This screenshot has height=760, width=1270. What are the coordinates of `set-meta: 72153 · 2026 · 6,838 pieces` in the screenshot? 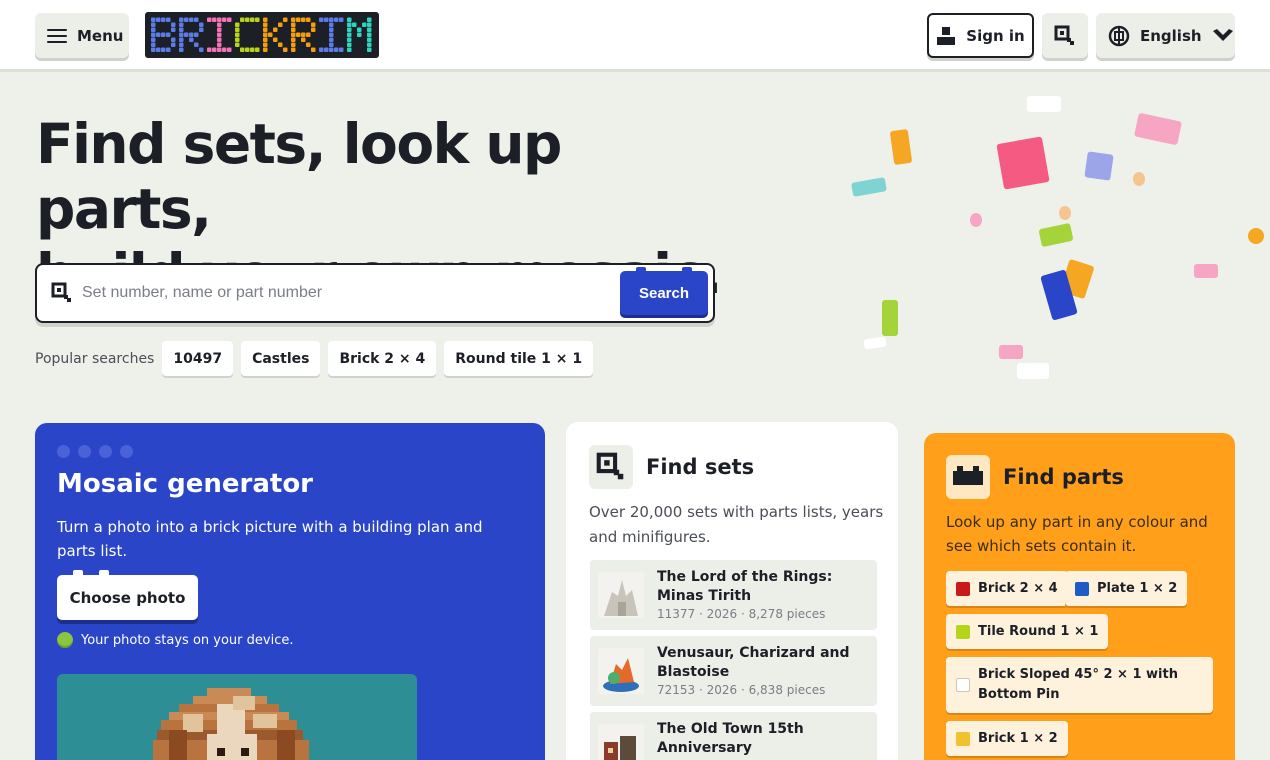 It's located at (741, 690).